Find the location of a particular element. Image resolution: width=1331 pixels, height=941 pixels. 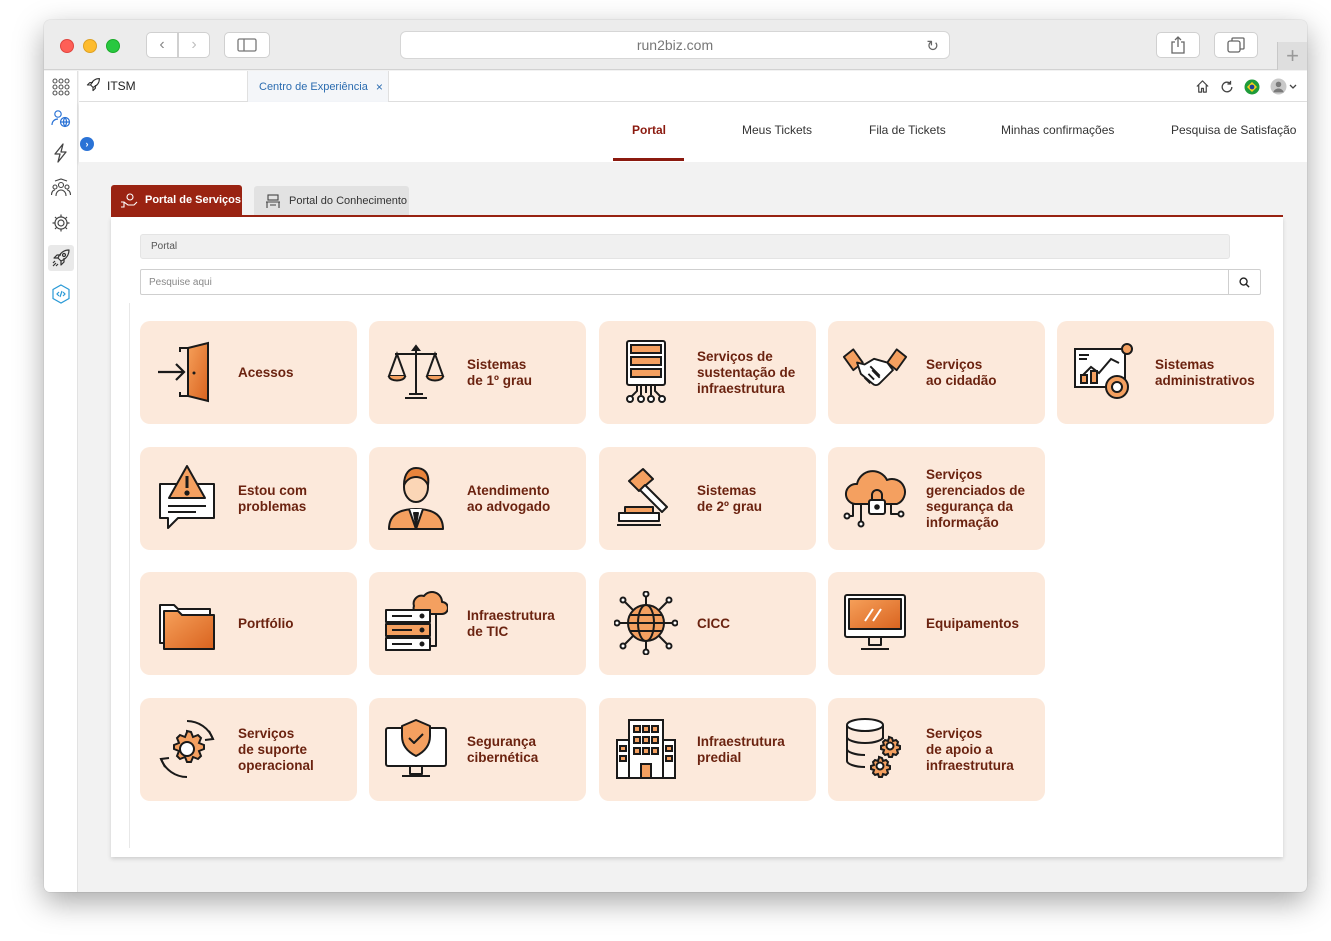

rocket-icon is located at coordinates (61, 258).